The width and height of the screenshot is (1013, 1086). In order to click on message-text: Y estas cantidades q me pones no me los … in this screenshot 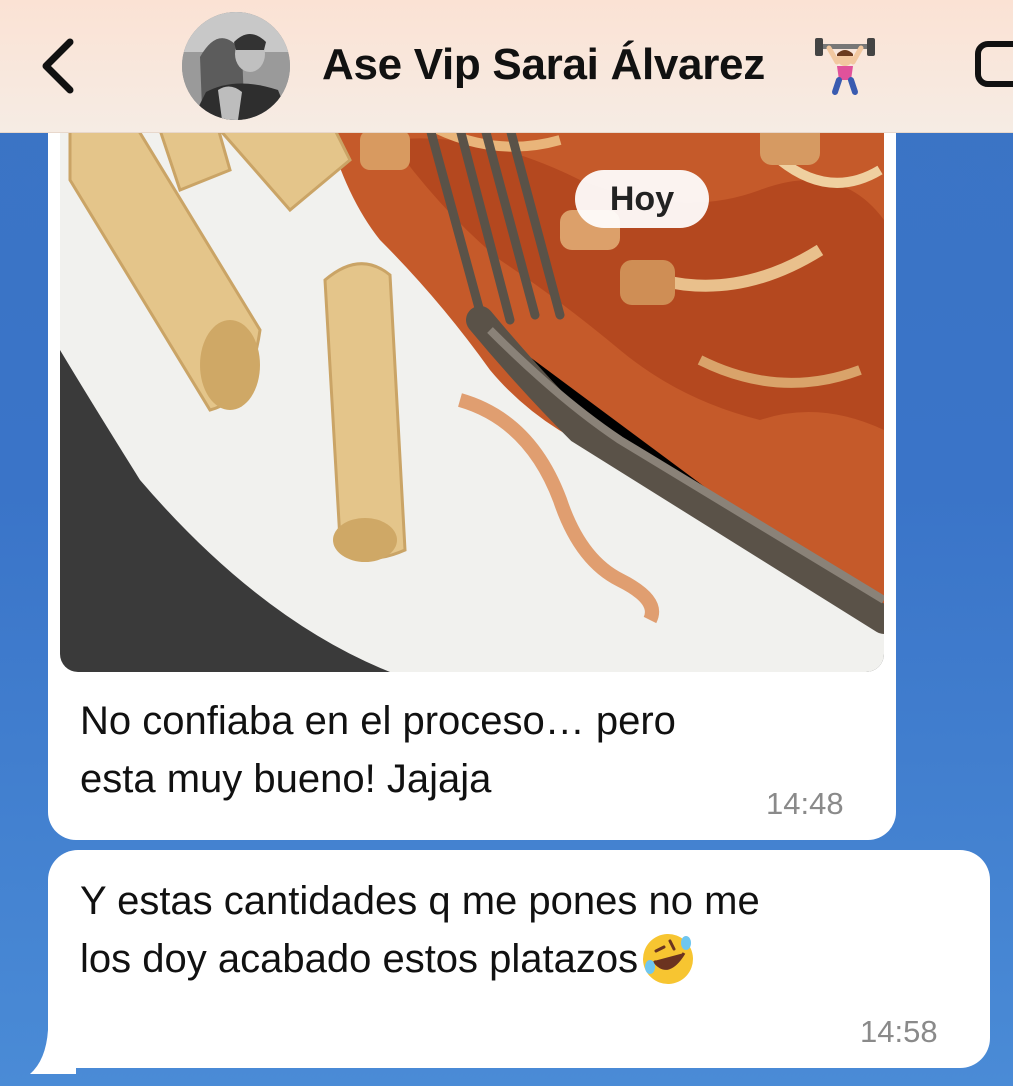, I will do `click(420, 930)`.